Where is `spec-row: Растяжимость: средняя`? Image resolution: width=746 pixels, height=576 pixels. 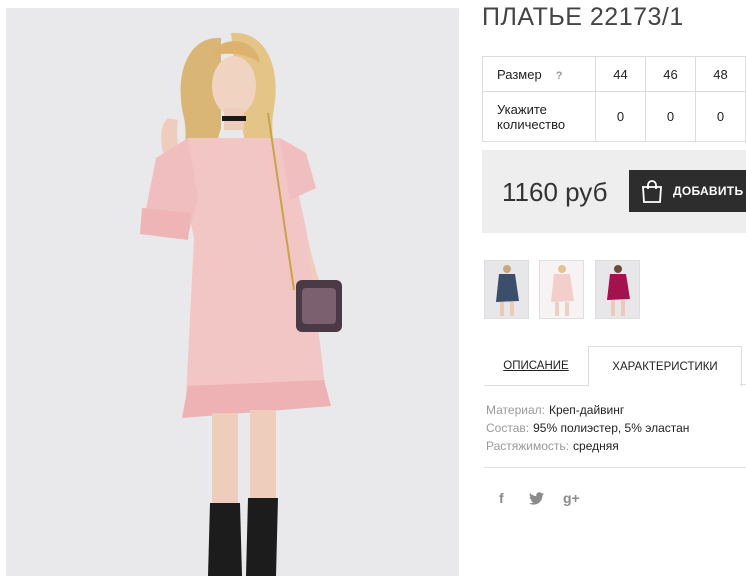
spec-row: Растяжимость: средняя is located at coordinates (587, 446).